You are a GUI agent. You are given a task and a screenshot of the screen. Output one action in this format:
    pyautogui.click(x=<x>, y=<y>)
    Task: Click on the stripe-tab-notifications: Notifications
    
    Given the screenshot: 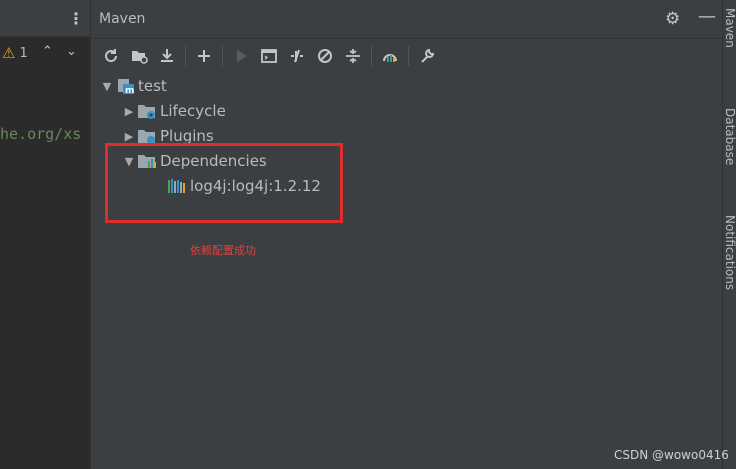 What is the action you would take?
    pyautogui.click(x=729, y=252)
    